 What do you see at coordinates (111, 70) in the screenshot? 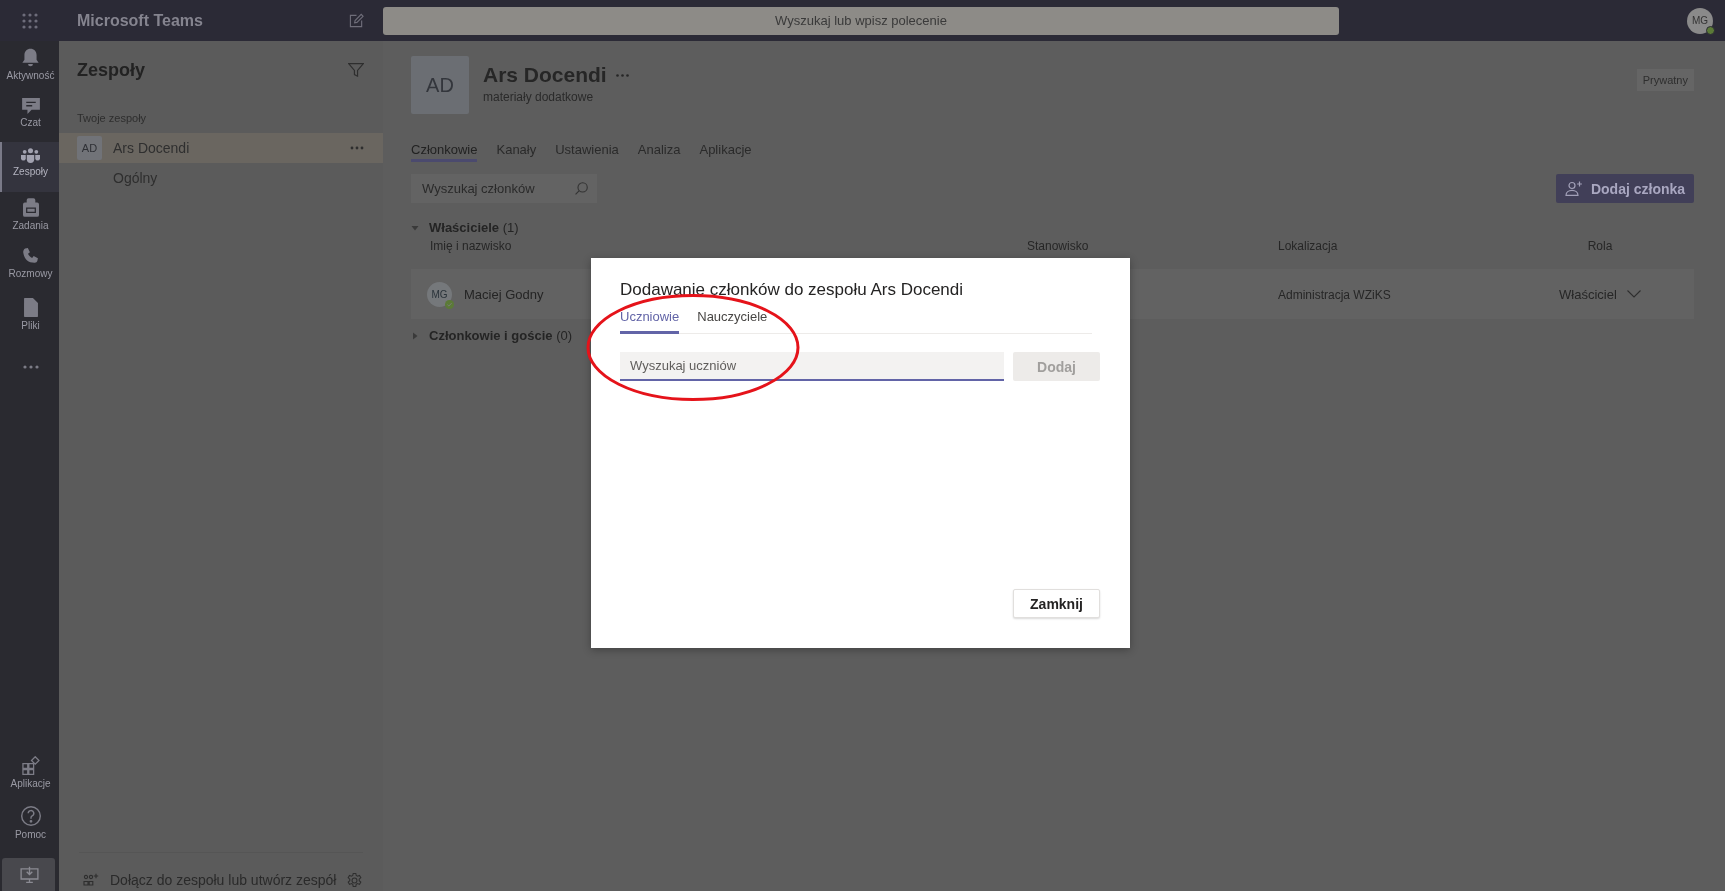
I see `panel-title: Zespoły` at bounding box center [111, 70].